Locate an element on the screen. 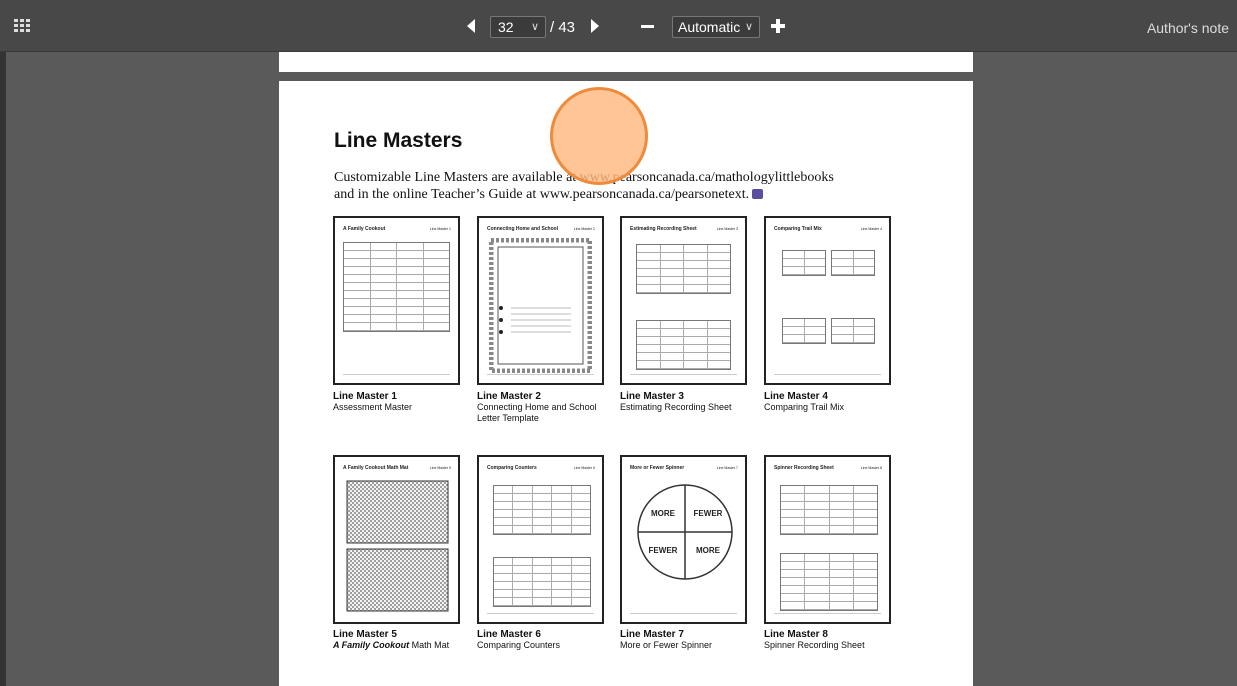 The width and height of the screenshot is (1237, 686). caption-italic: A Family Cookout is located at coordinates (371, 645).